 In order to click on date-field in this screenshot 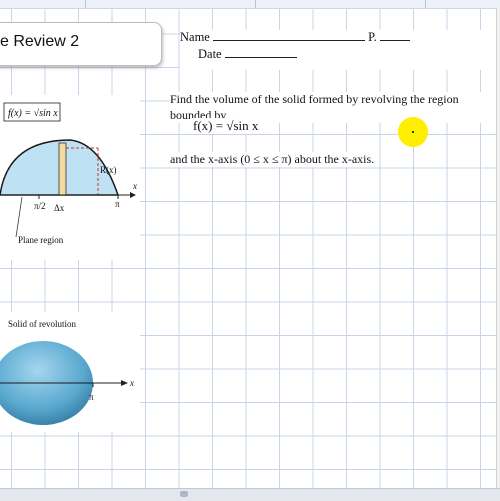, I will do `click(260, 52)`.